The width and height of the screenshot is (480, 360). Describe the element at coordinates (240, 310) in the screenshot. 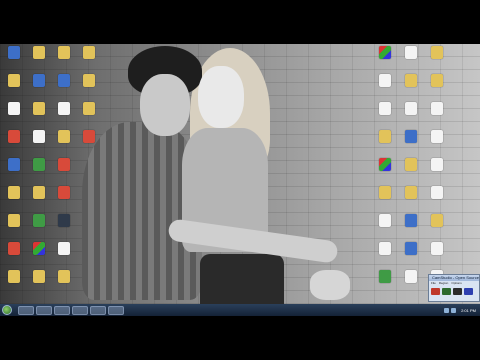

I see `taskbar: 2:01 PM` at that location.